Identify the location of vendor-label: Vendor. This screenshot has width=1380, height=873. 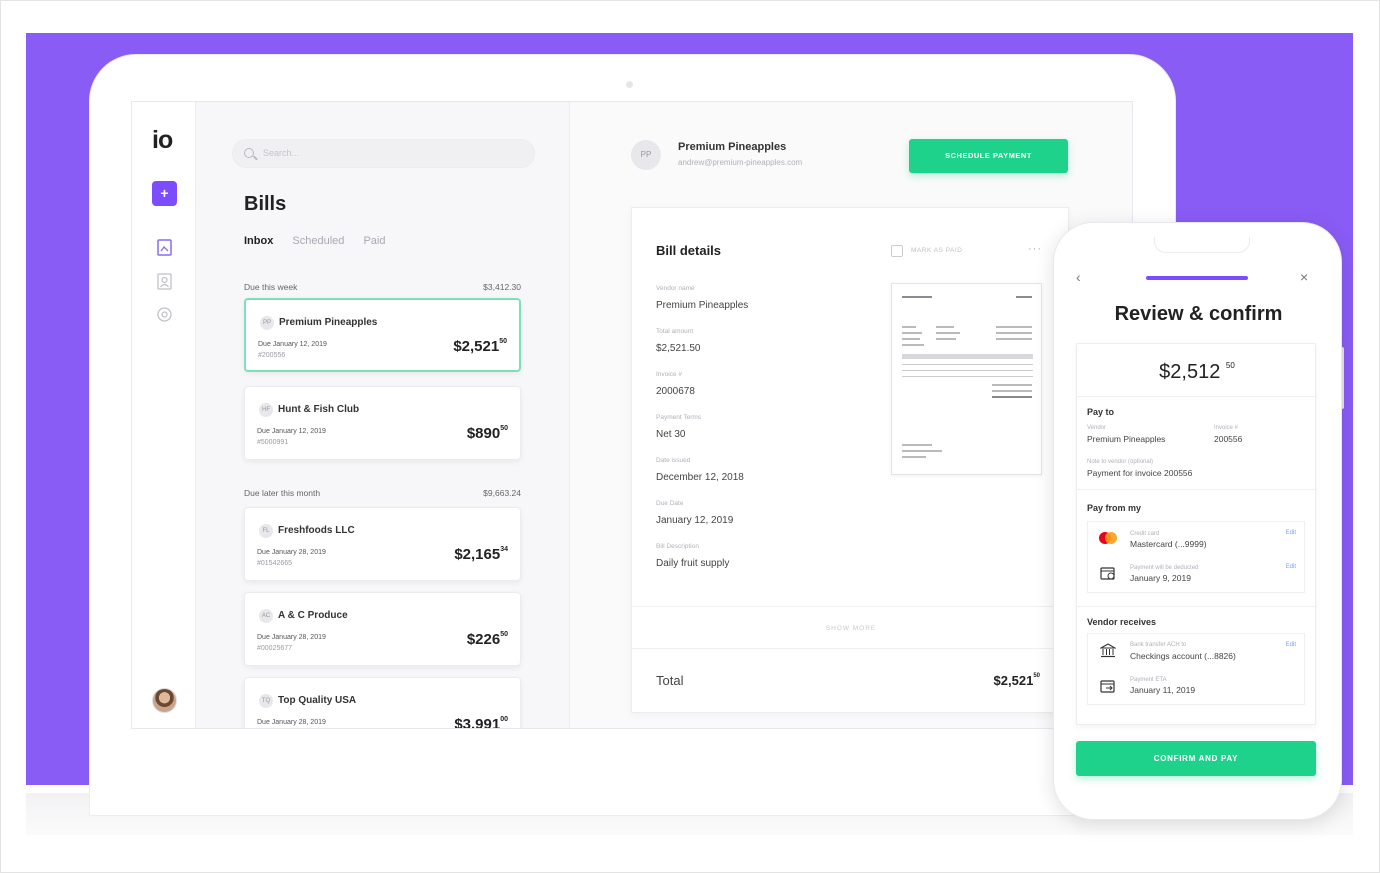
(1097, 428).